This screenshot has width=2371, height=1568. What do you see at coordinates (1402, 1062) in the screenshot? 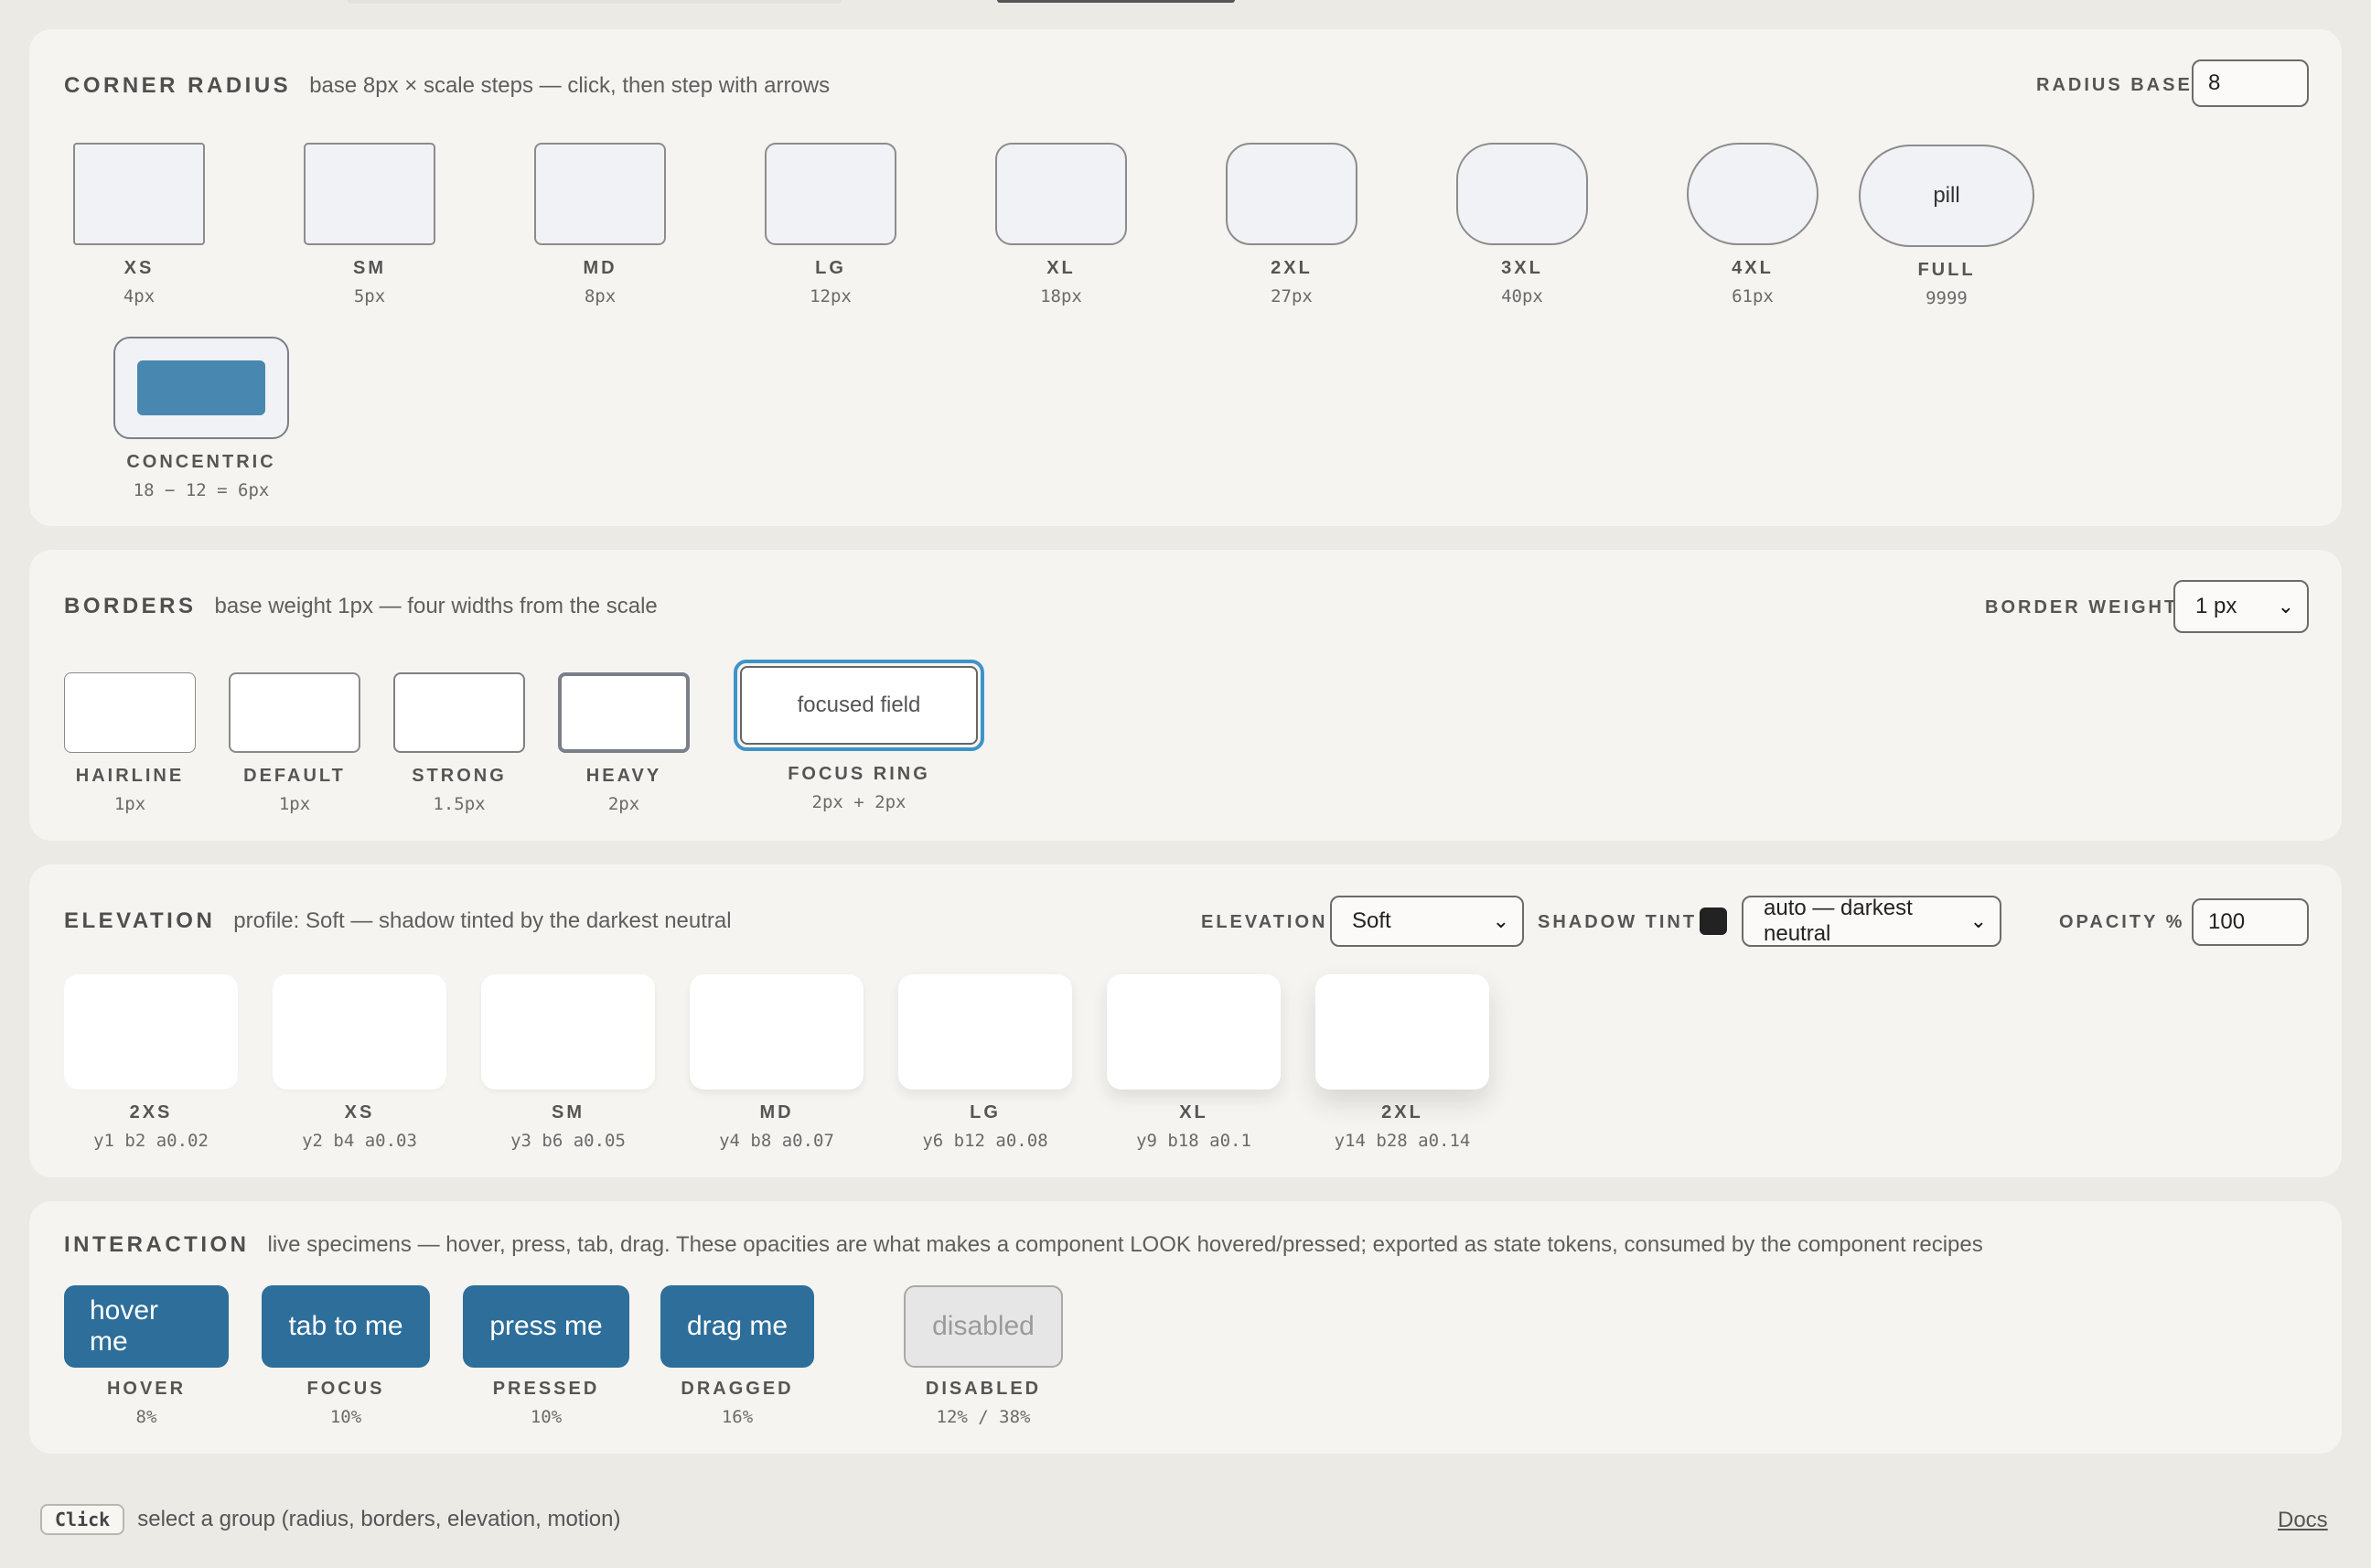
I see `elevation-2xl: 2XL y14 b28 a0.14` at bounding box center [1402, 1062].